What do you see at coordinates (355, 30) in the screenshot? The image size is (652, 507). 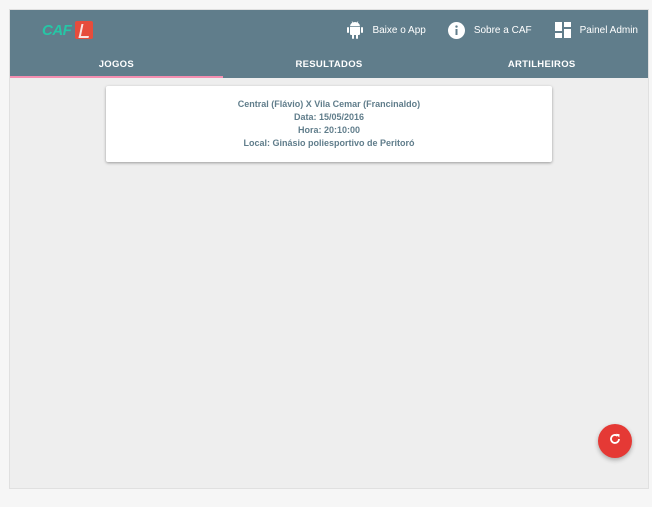 I see `android-icon` at bounding box center [355, 30].